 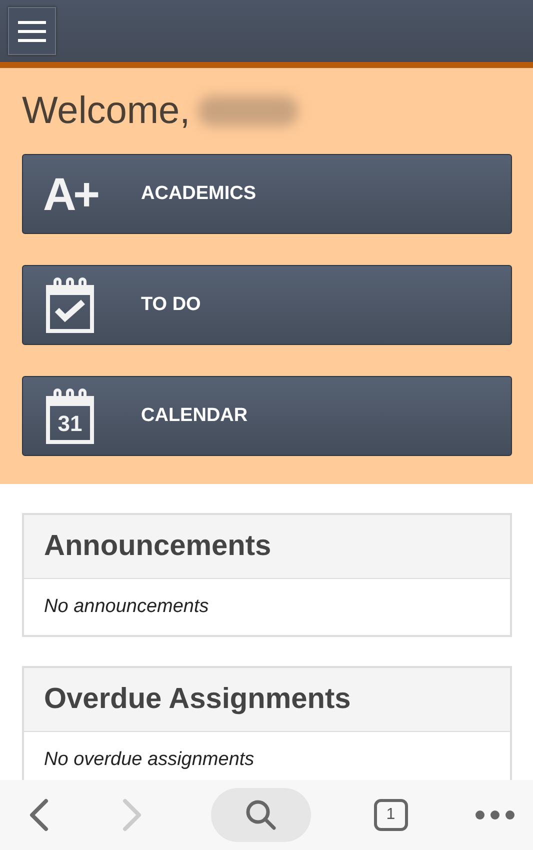 I want to click on nav-button: A+ ACADEMICS, so click(x=267, y=194).